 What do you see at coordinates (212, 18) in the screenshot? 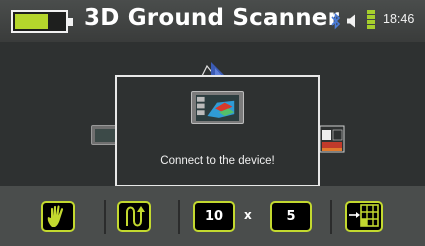
I see `app-title: 3D Ground Scanner` at bounding box center [212, 18].